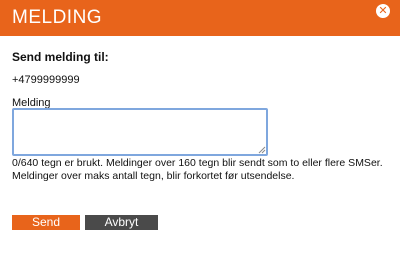  What do you see at coordinates (46, 222) in the screenshot?
I see `send-button: Send` at bounding box center [46, 222].